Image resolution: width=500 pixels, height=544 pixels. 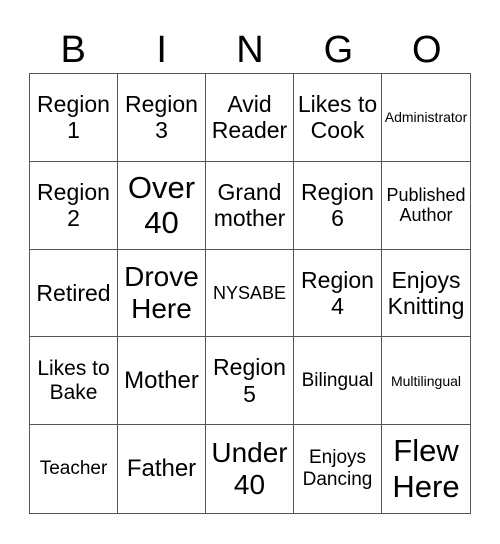 I want to click on bingo-header: B I N G O, so click(x=250, y=50).